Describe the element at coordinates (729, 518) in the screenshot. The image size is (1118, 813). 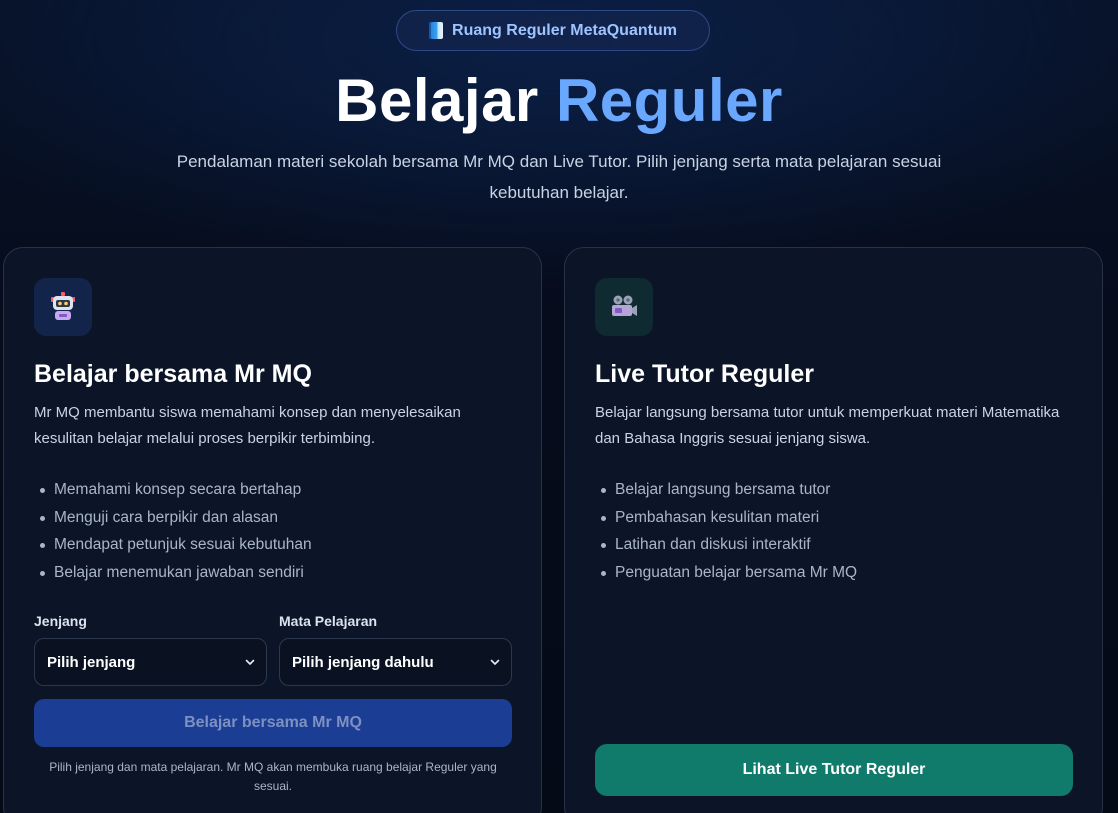
I see `list-item: Pembahasan kesulitan materi` at that location.